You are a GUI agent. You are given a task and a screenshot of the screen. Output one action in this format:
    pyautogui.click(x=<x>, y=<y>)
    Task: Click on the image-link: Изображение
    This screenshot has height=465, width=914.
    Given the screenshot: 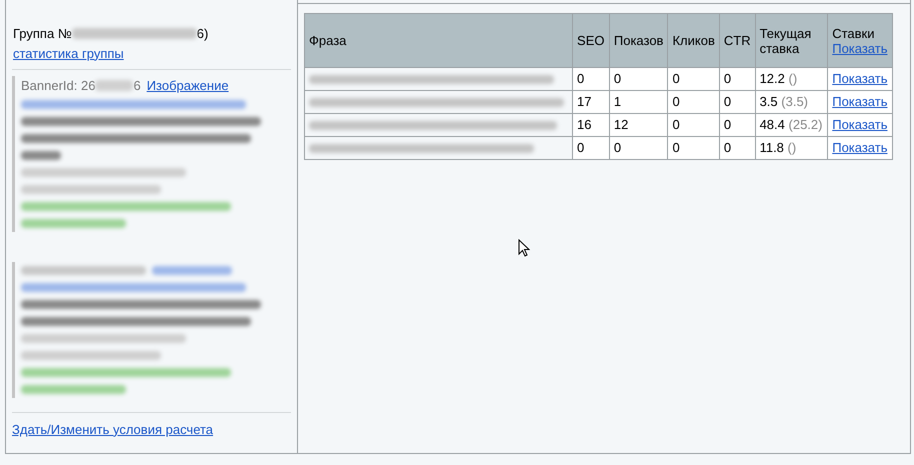 What is the action you would take?
    pyautogui.click(x=187, y=86)
    